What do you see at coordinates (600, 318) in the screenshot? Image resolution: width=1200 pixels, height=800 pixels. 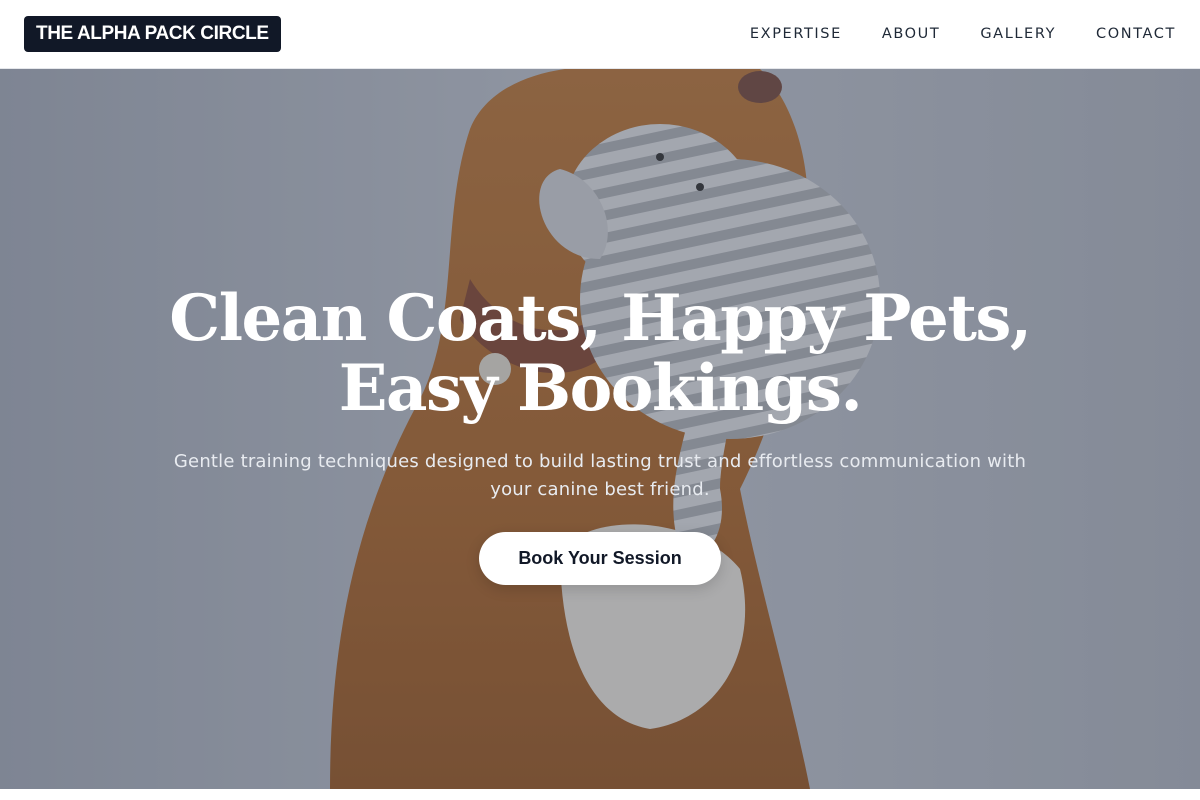 I see `hero-title-line1: Clean Coats, Happy Pets,` at bounding box center [600, 318].